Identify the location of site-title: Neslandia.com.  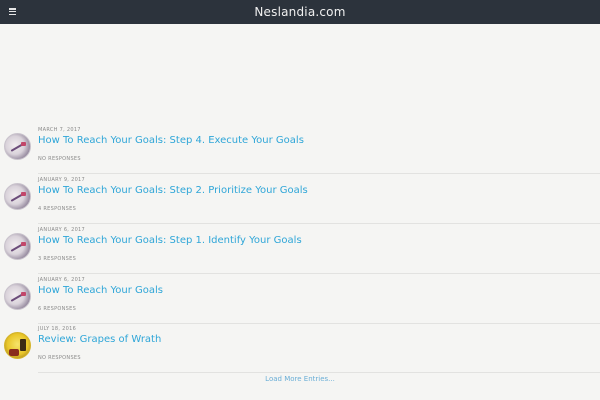
(300, 12).